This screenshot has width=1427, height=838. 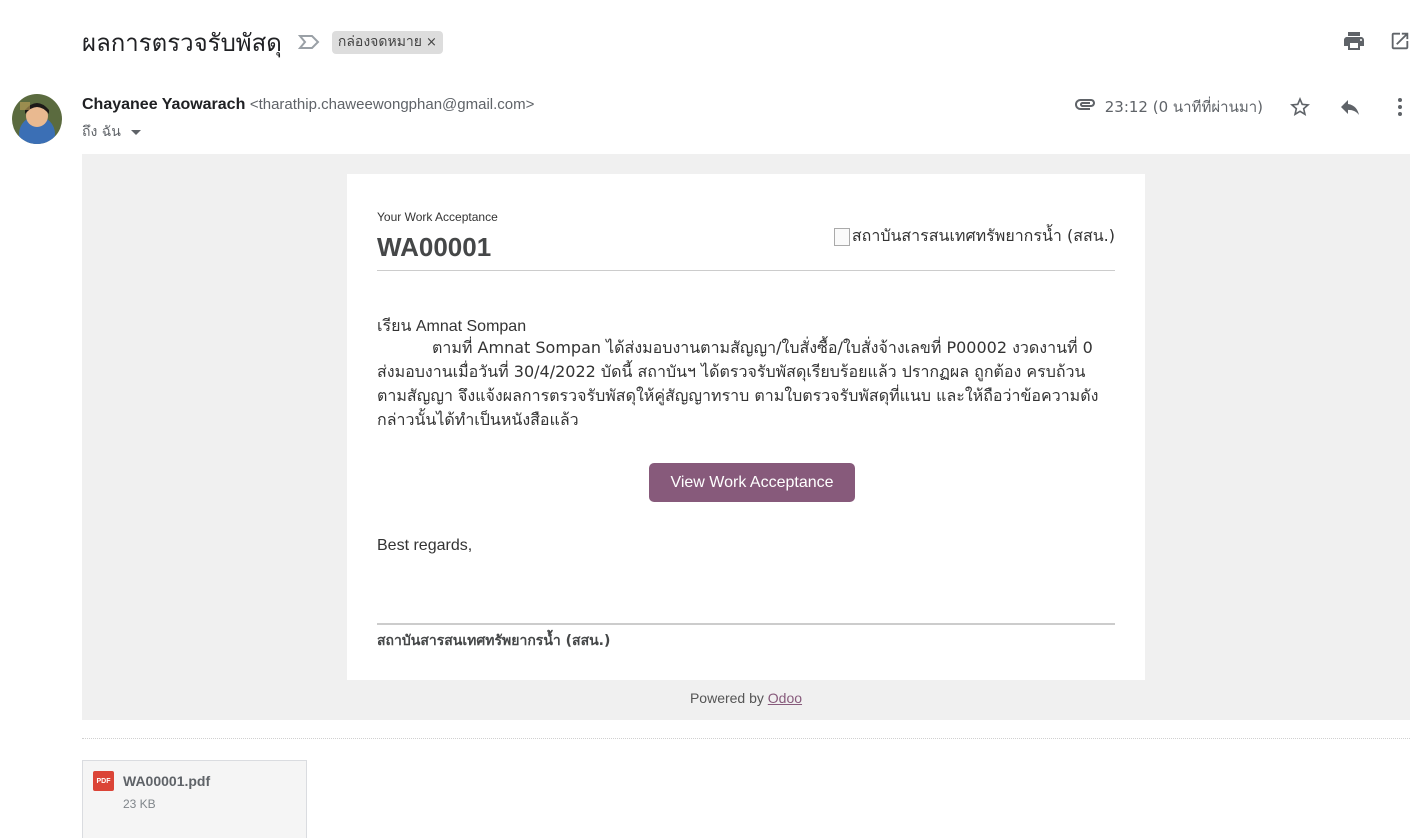 What do you see at coordinates (101, 132) in the screenshot?
I see `recipient-text: ถึง ฉัน` at bounding box center [101, 132].